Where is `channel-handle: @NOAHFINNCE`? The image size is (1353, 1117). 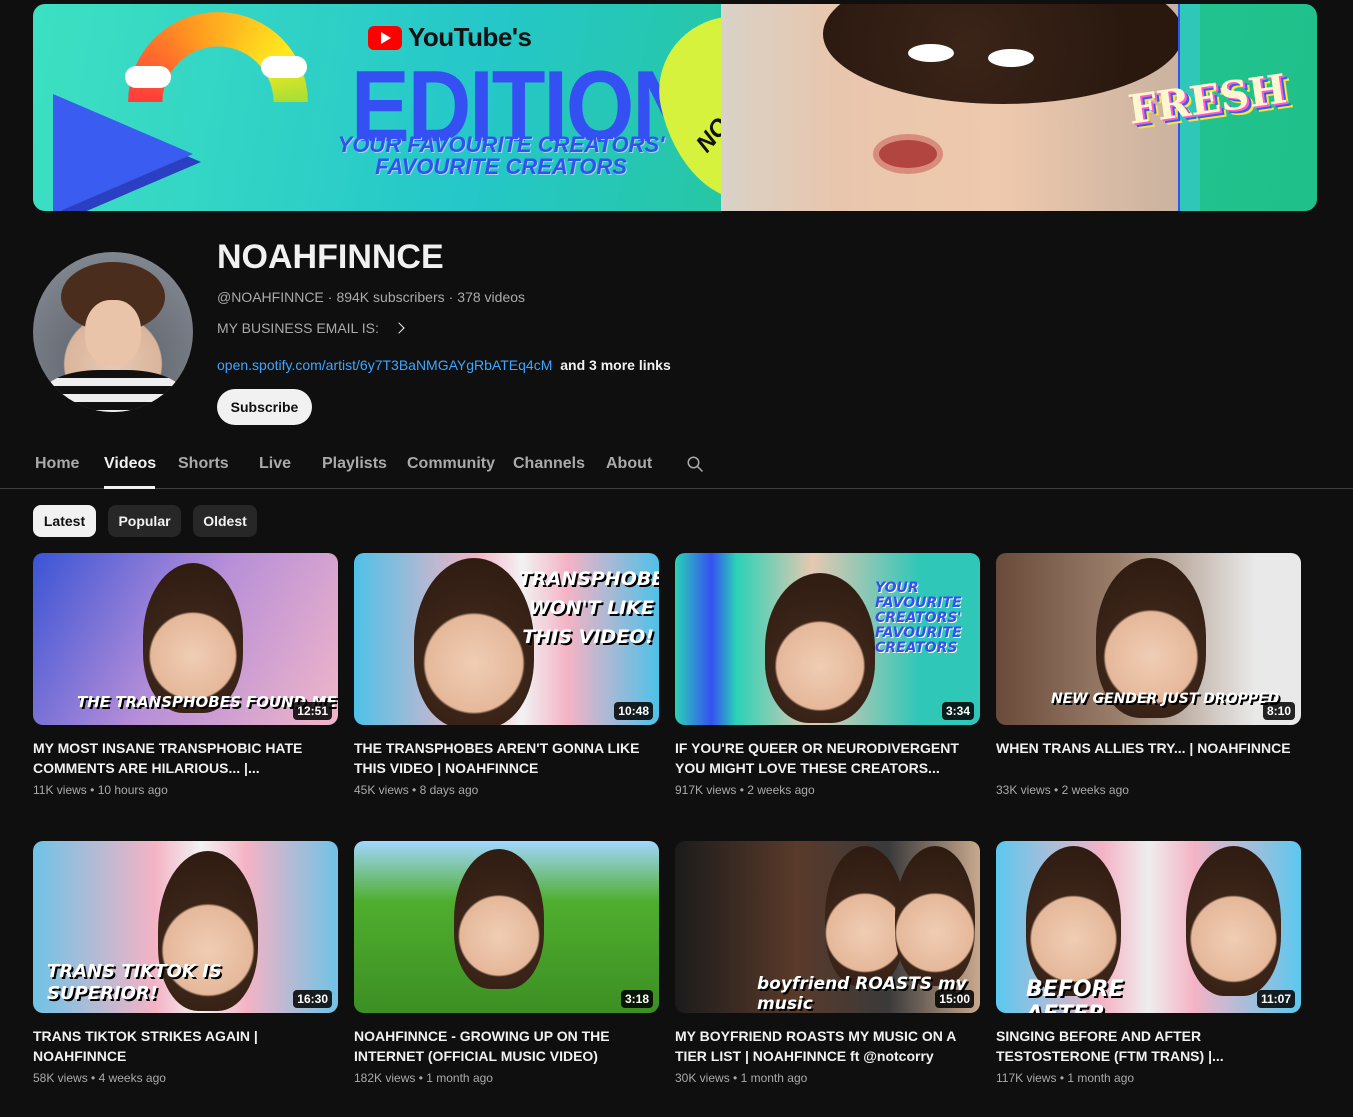
channel-handle: @NOAHFINNCE is located at coordinates (270, 297).